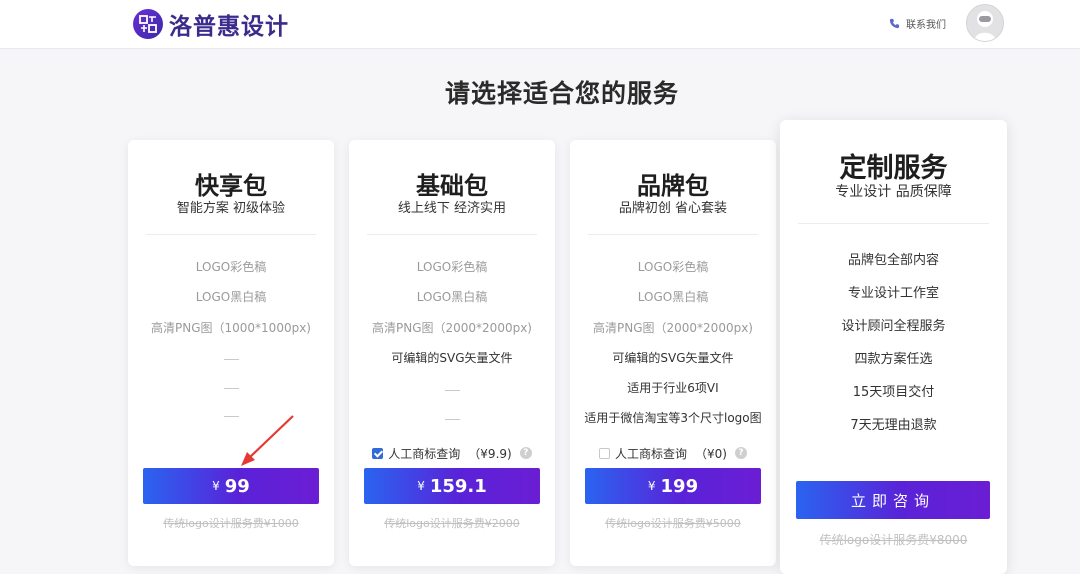 This screenshot has height=574, width=1080. I want to click on brand-name: 洛普惠设计, so click(229, 27).